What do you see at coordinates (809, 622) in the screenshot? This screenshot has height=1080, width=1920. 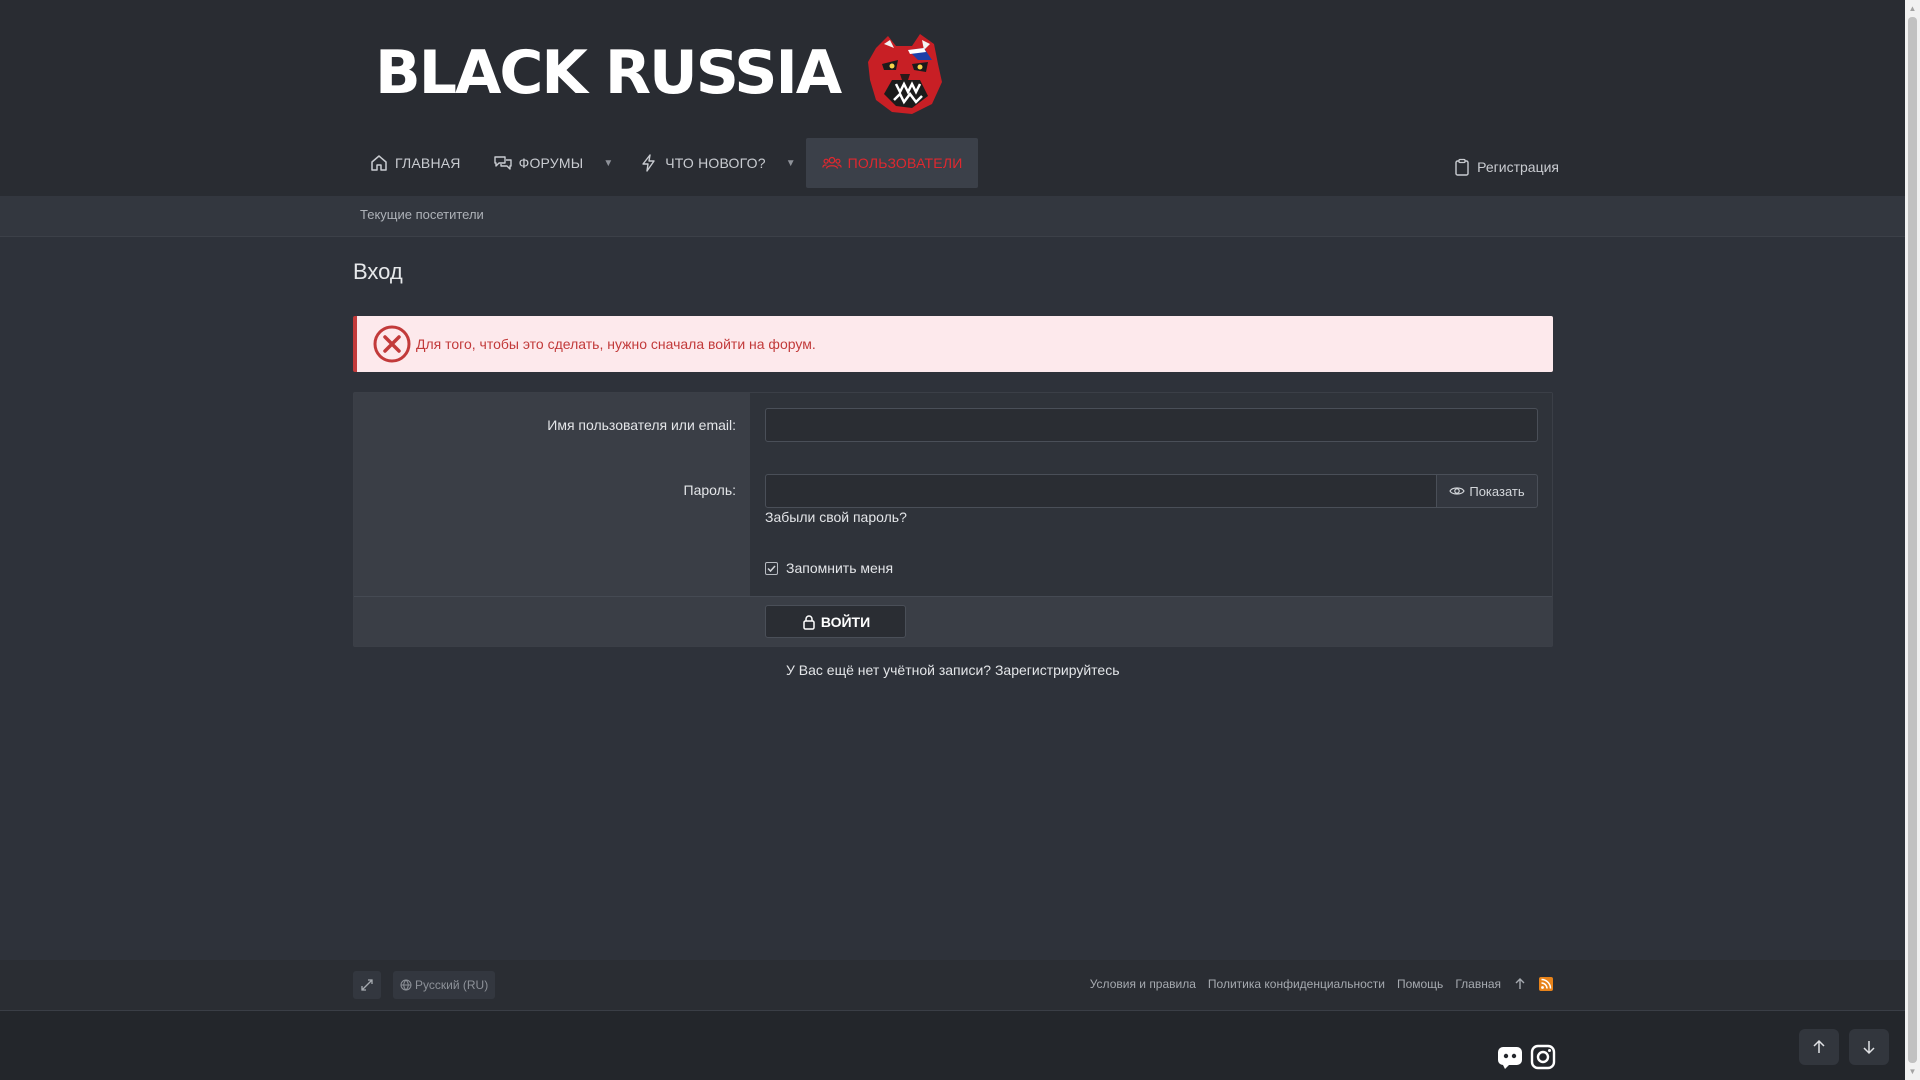 I see `lock-icon` at bounding box center [809, 622].